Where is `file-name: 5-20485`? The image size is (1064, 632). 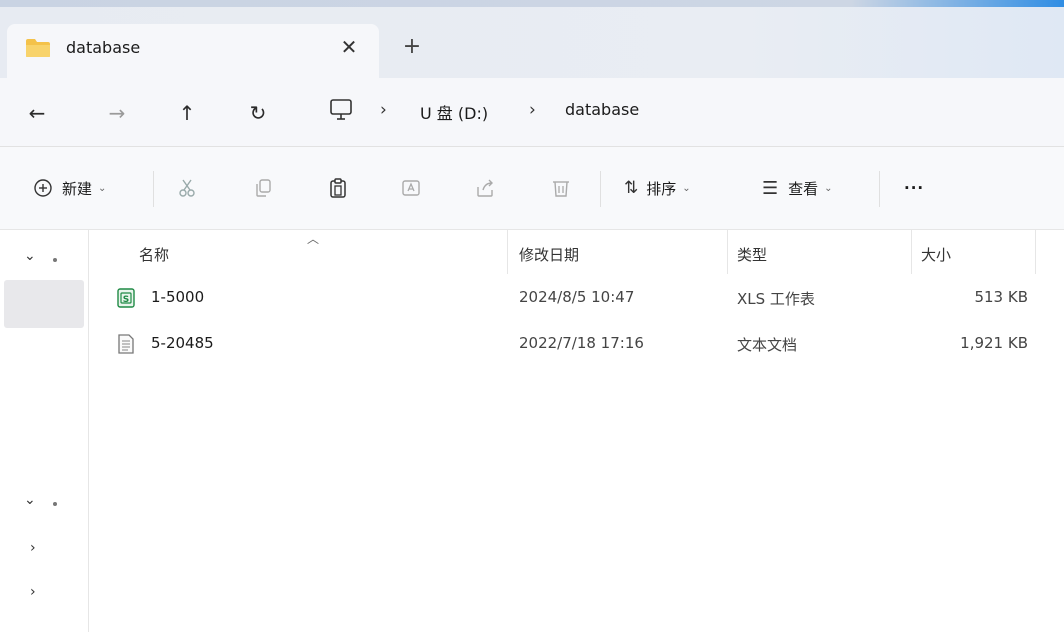 file-name: 5-20485 is located at coordinates (182, 343).